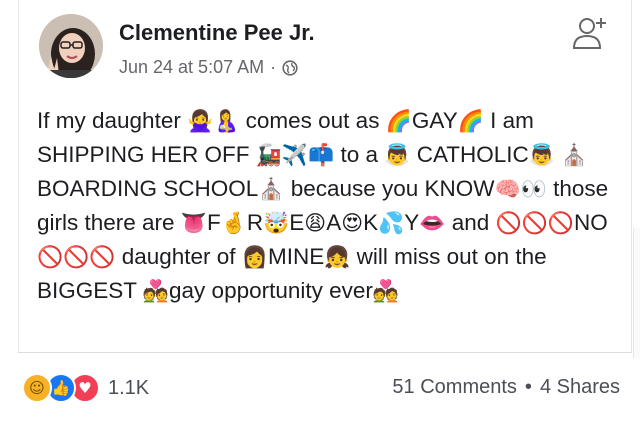 The height and width of the screenshot is (425, 640). I want to click on post-meta: Jun 24 at 5:07 AM ·, so click(208, 67).